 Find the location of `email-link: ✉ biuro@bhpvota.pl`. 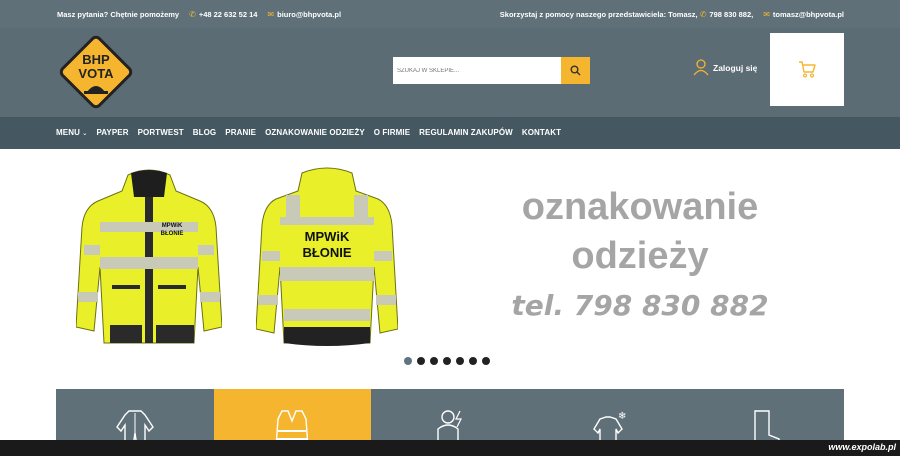

email-link: ✉ biuro@bhpvota.pl is located at coordinates (304, 14).